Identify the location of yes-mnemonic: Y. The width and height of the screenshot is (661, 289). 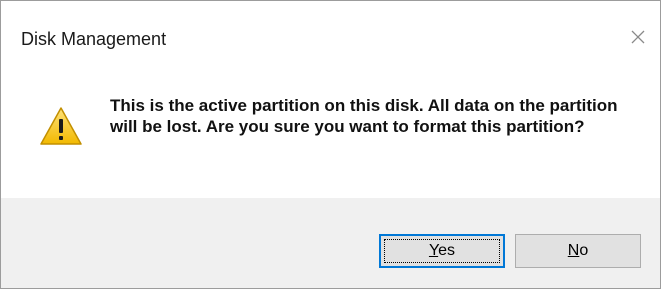
(433, 250).